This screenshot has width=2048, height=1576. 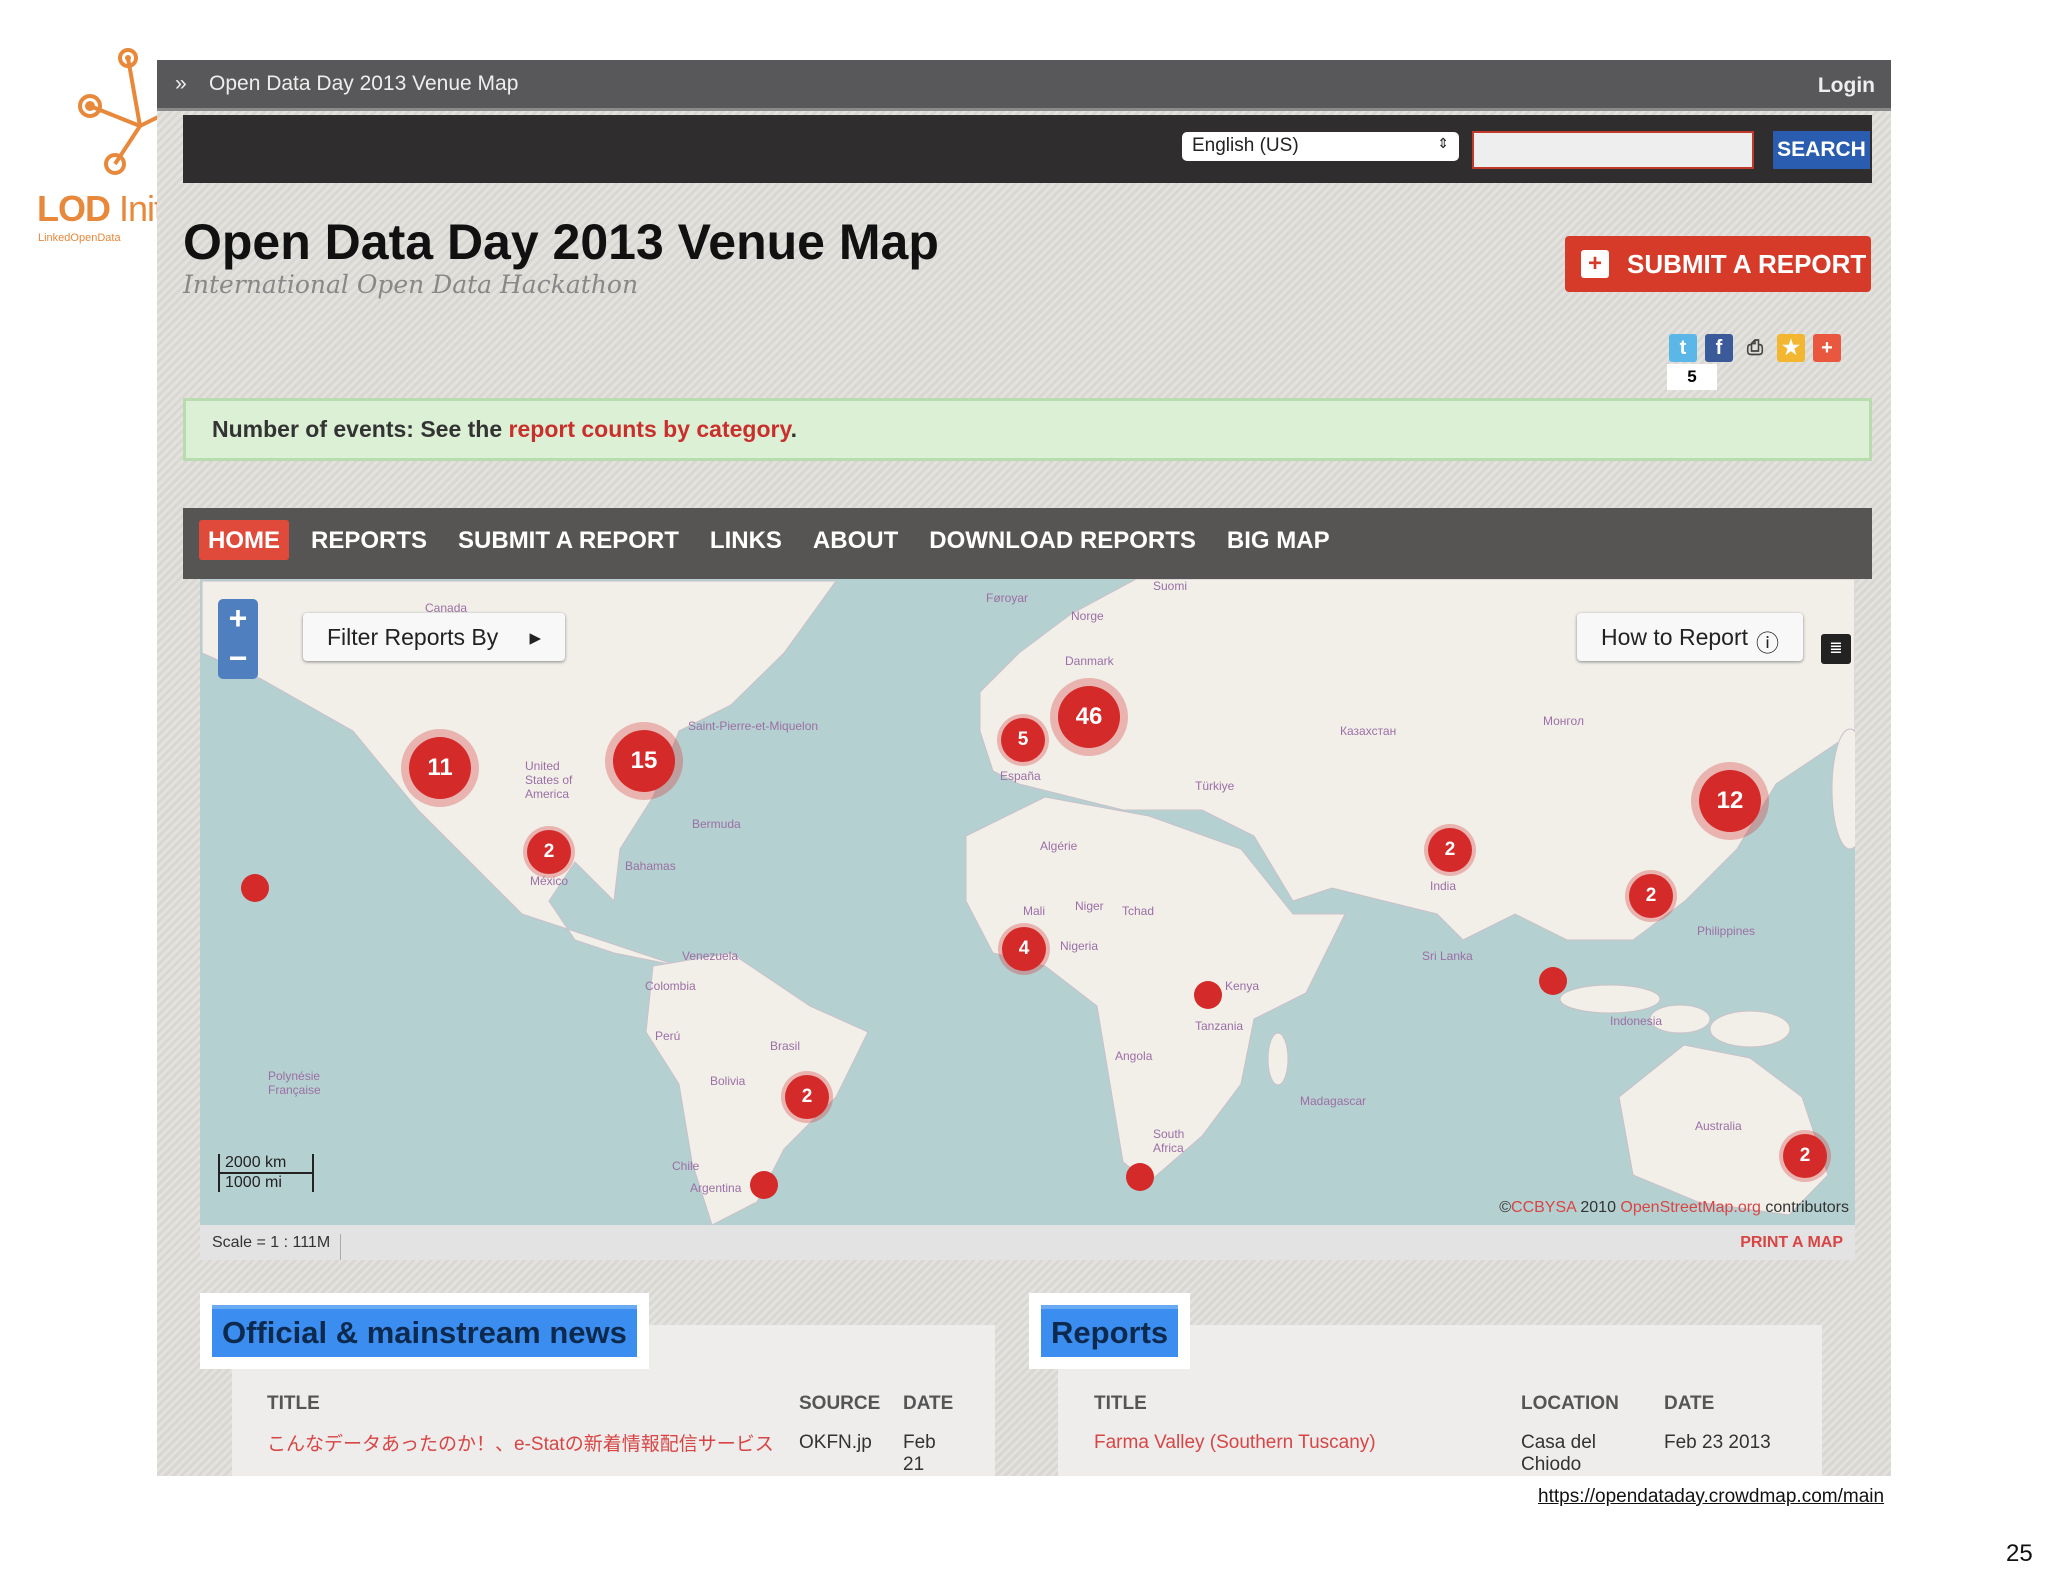 I want to click on nav-submit-report: SUBMIT A REPORT, so click(x=568, y=540).